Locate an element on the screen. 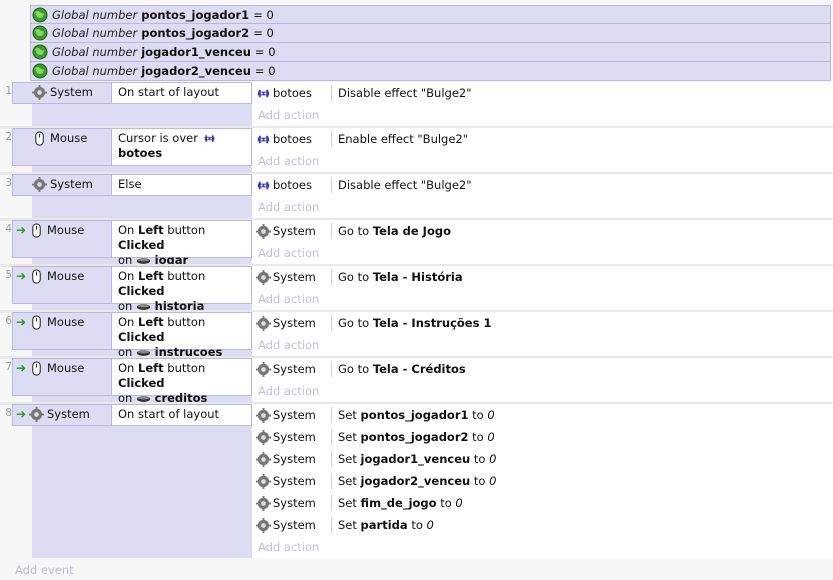 Image resolution: width=833 pixels, height=580 pixels. global-var-row: Global number jogador1_venceu = 0 is located at coordinates (430, 52).